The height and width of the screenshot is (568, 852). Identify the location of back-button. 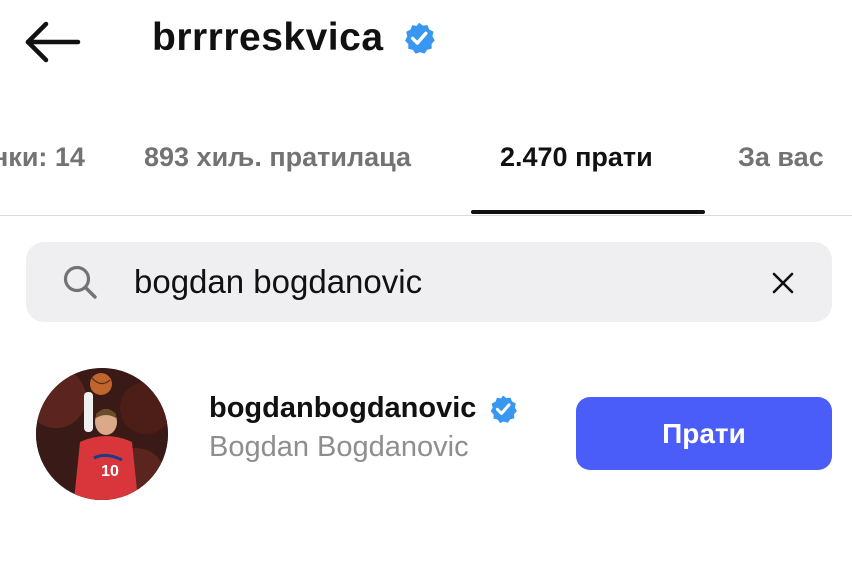
(52, 42).